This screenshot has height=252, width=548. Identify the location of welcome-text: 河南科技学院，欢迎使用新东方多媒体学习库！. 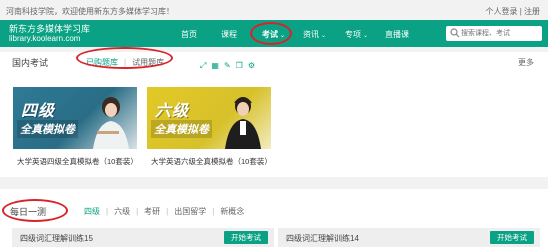
(90, 11).